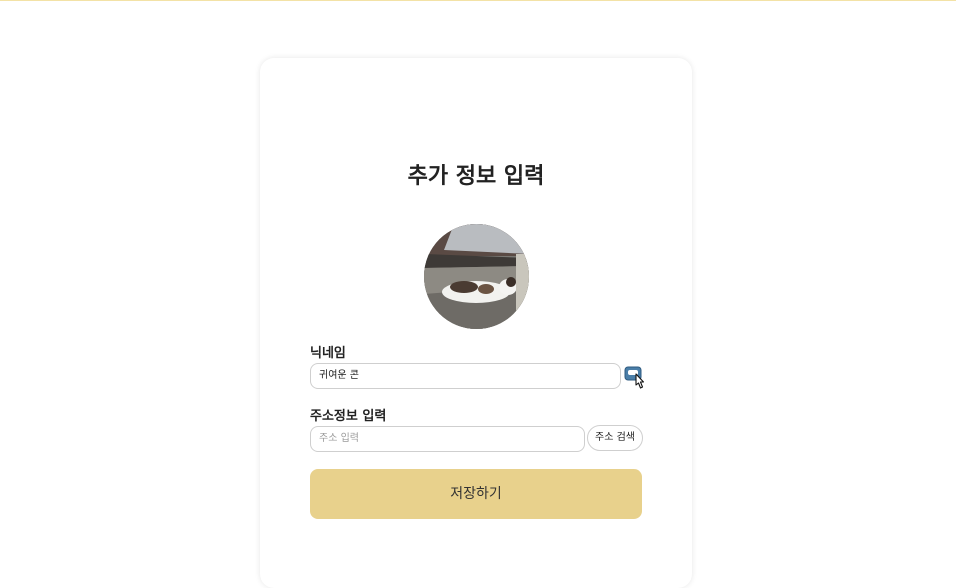  I want to click on avatar, so click(476, 276).